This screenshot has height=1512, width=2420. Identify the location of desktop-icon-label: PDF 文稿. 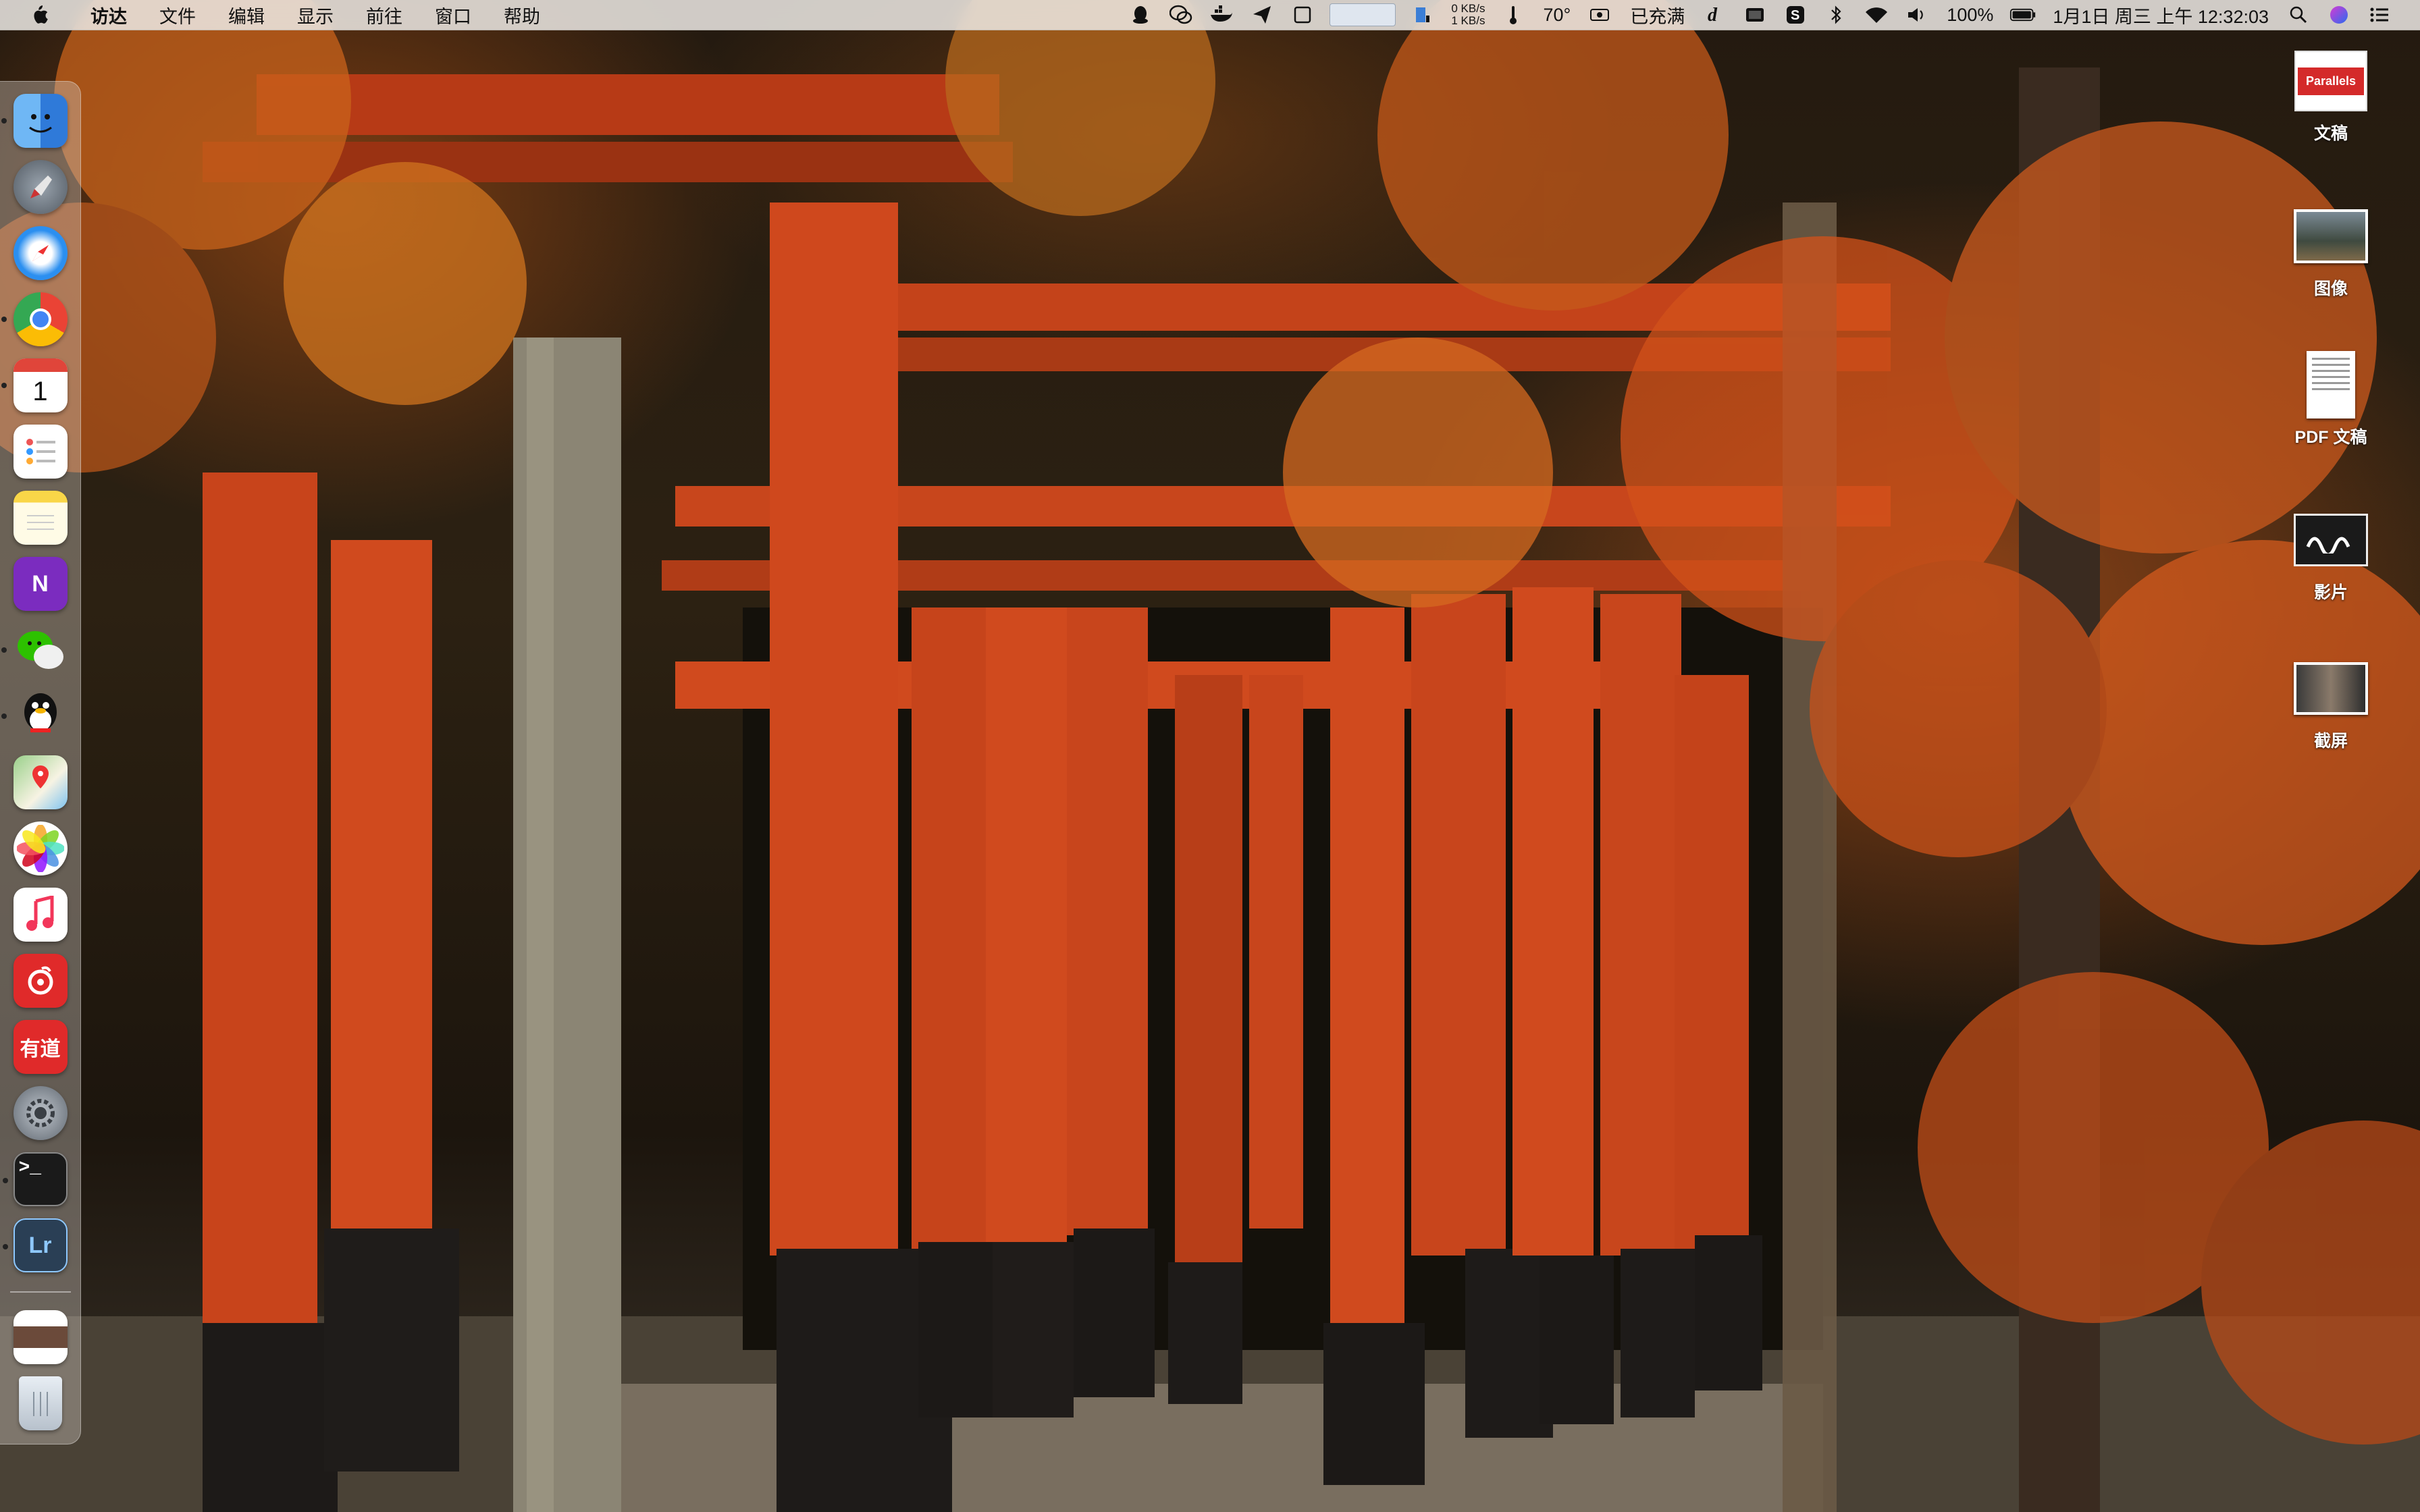
(2330, 438).